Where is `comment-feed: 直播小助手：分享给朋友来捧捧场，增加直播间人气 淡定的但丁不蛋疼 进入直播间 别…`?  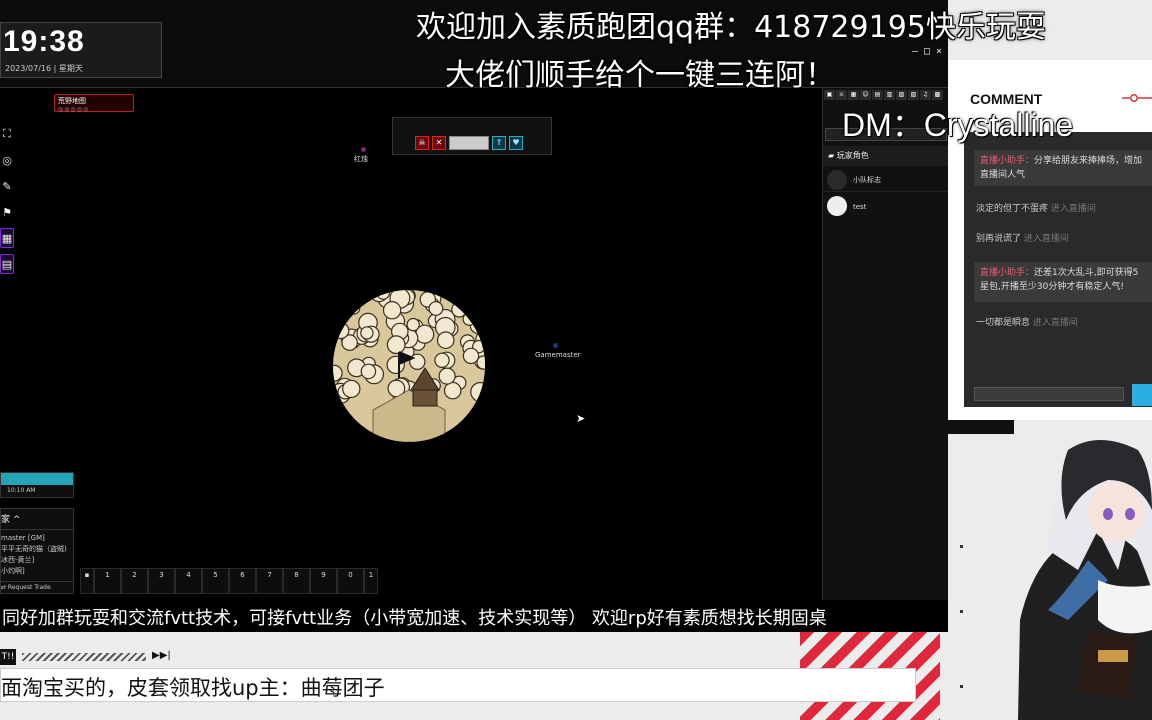
comment-feed: 直播小助手：分享给朋友来捧捧场，增加直播间人气 淡定的但丁不蛋疼 进入直播间 别… is located at coordinates (1058, 269).